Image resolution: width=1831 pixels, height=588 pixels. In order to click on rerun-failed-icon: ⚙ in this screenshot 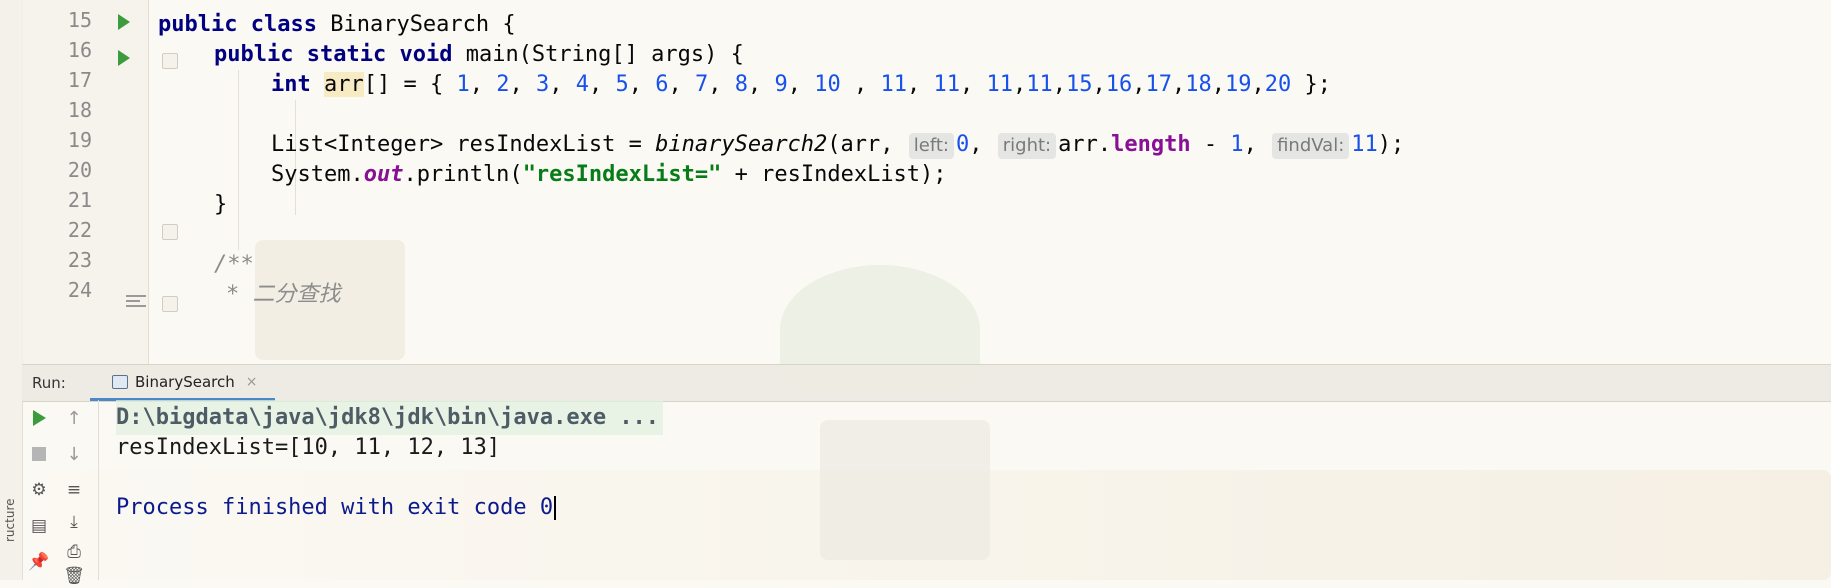, I will do `click(39, 490)`.